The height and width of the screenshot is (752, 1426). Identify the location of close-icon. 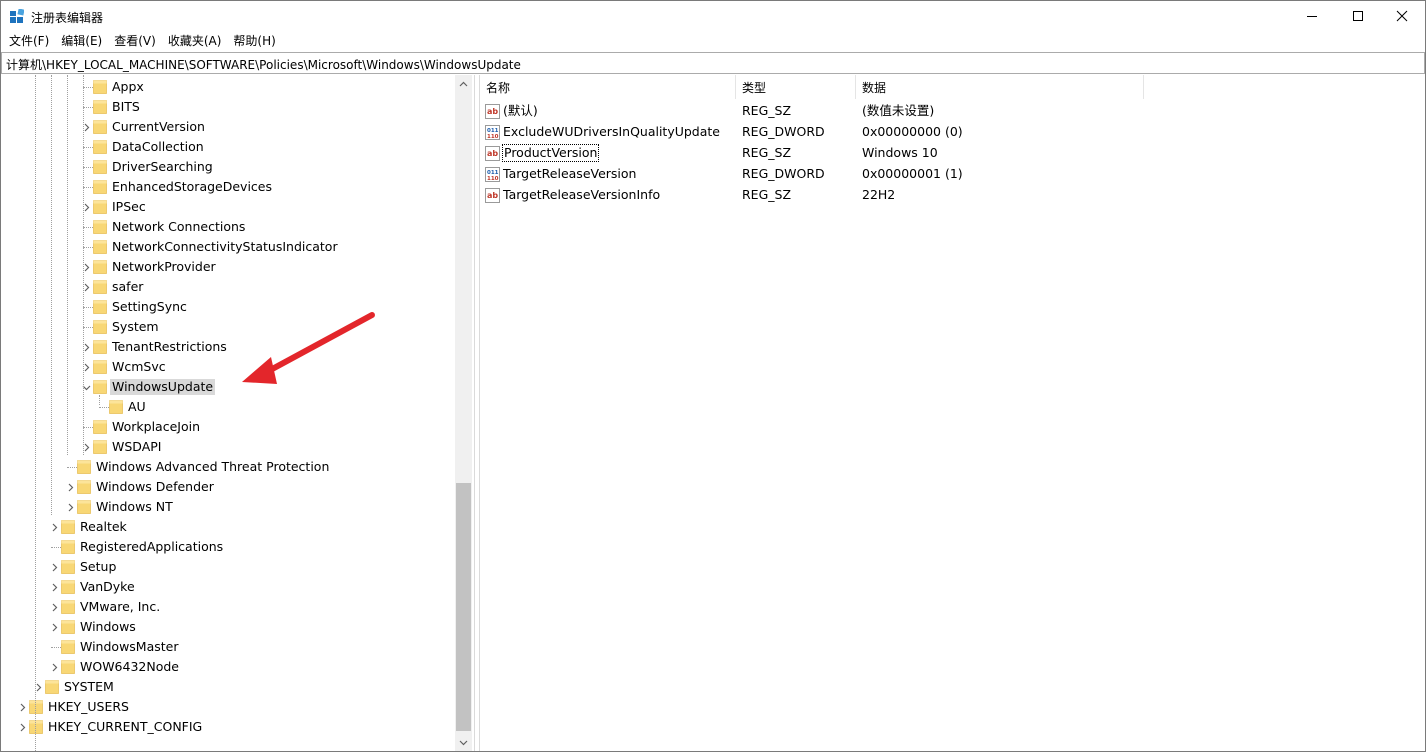
(1402, 16).